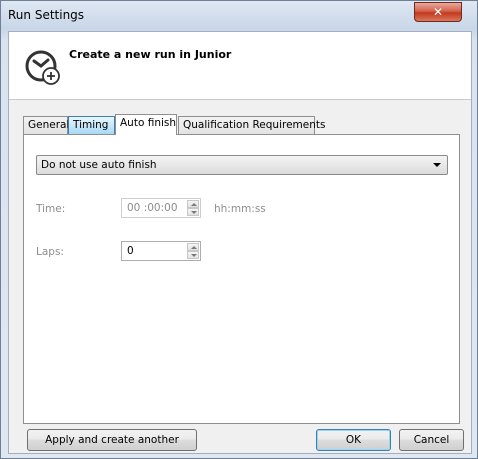 This screenshot has width=478, height=459. What do you see at coordinates (431, 440) in the screenshot?
I see `cancel-button: Cancel` at bounding box center [431, 440].